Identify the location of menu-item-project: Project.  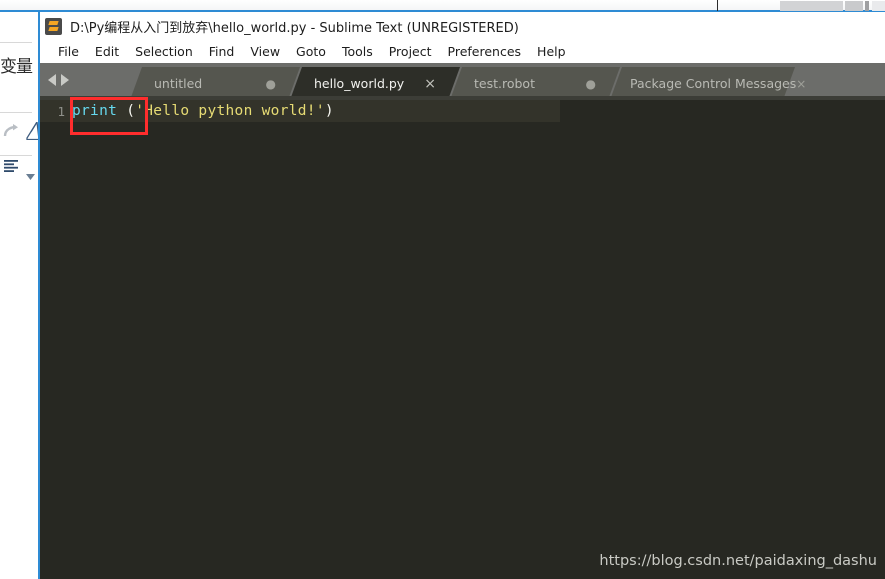
(410, 51).